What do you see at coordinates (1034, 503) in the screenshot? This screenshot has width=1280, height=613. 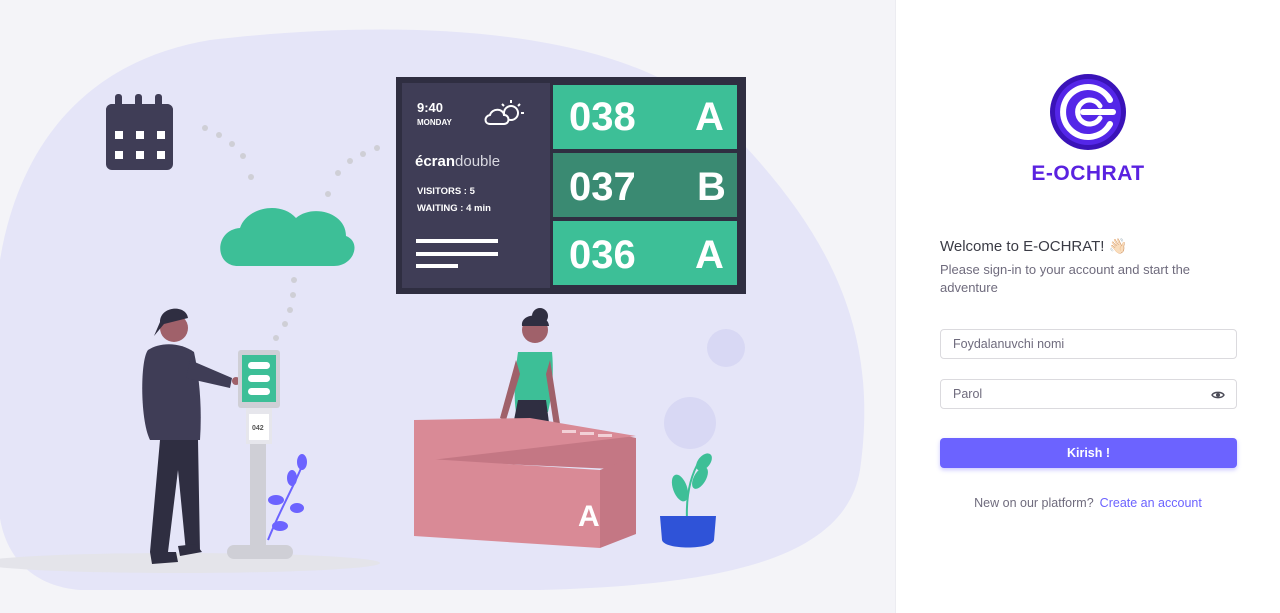 I see `signup-prompt: New on our platform?` at bounding box center [1034, 503].